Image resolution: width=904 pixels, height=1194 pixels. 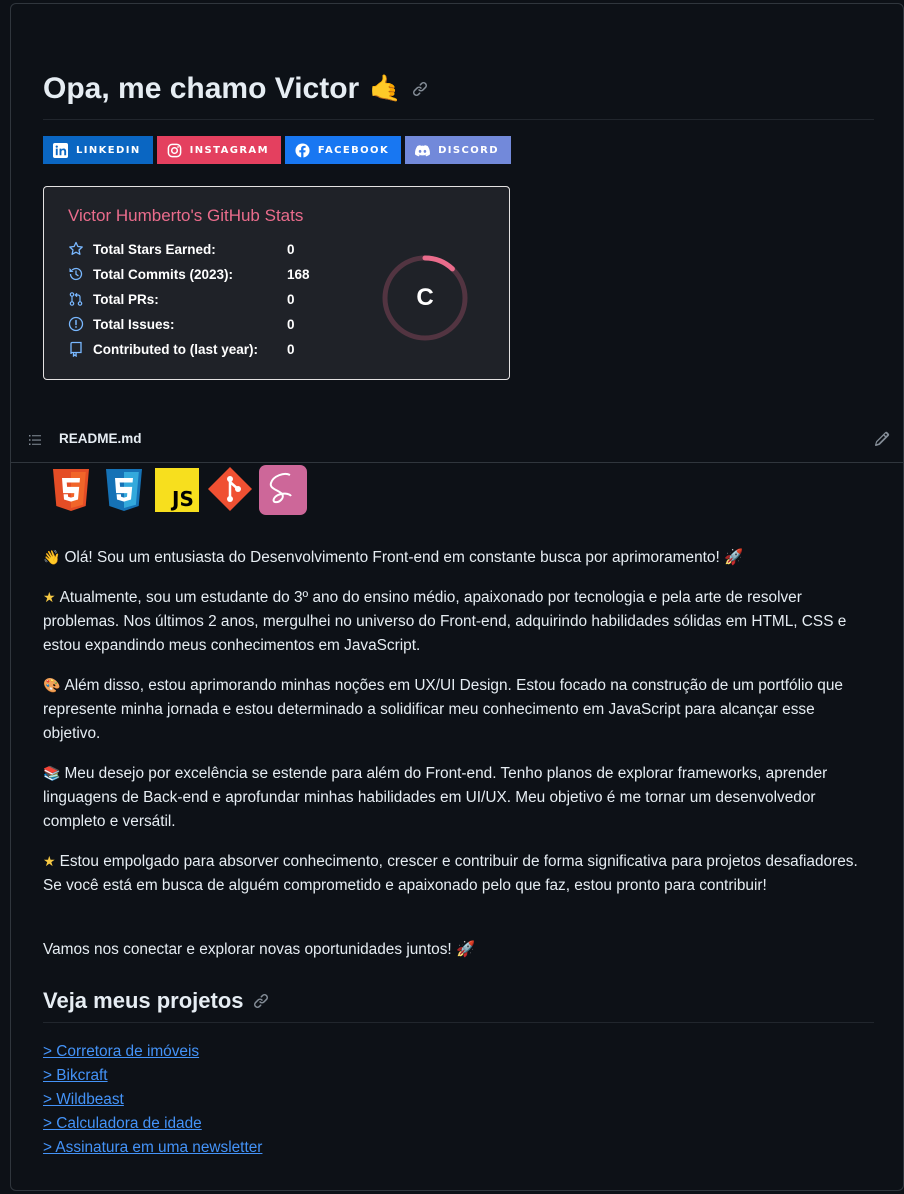 What do you see at coordinates (457, 443) in the screenshot?
I see `readme-header: README.md` at bounding box center [457, 443].